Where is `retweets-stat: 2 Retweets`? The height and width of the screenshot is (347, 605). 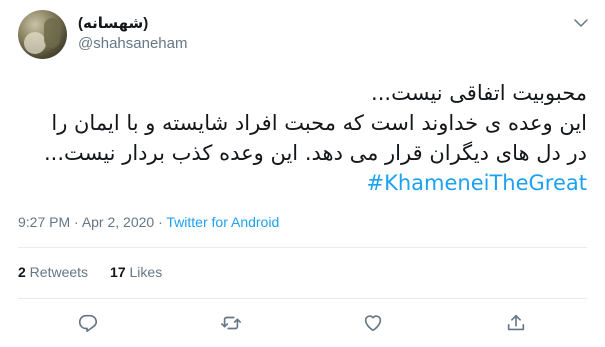
retweets-stat: 2 Retweets is located at coordinates (53, 272).